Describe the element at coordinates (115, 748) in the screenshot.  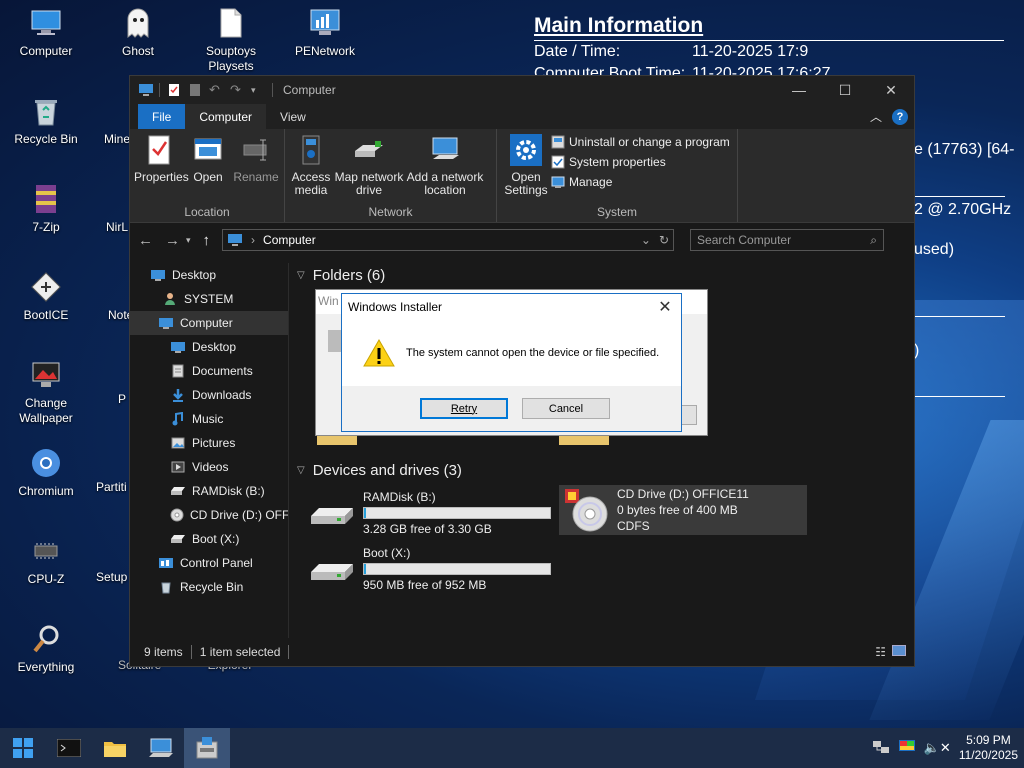
I see `taskbar-file-explorer` at that location.